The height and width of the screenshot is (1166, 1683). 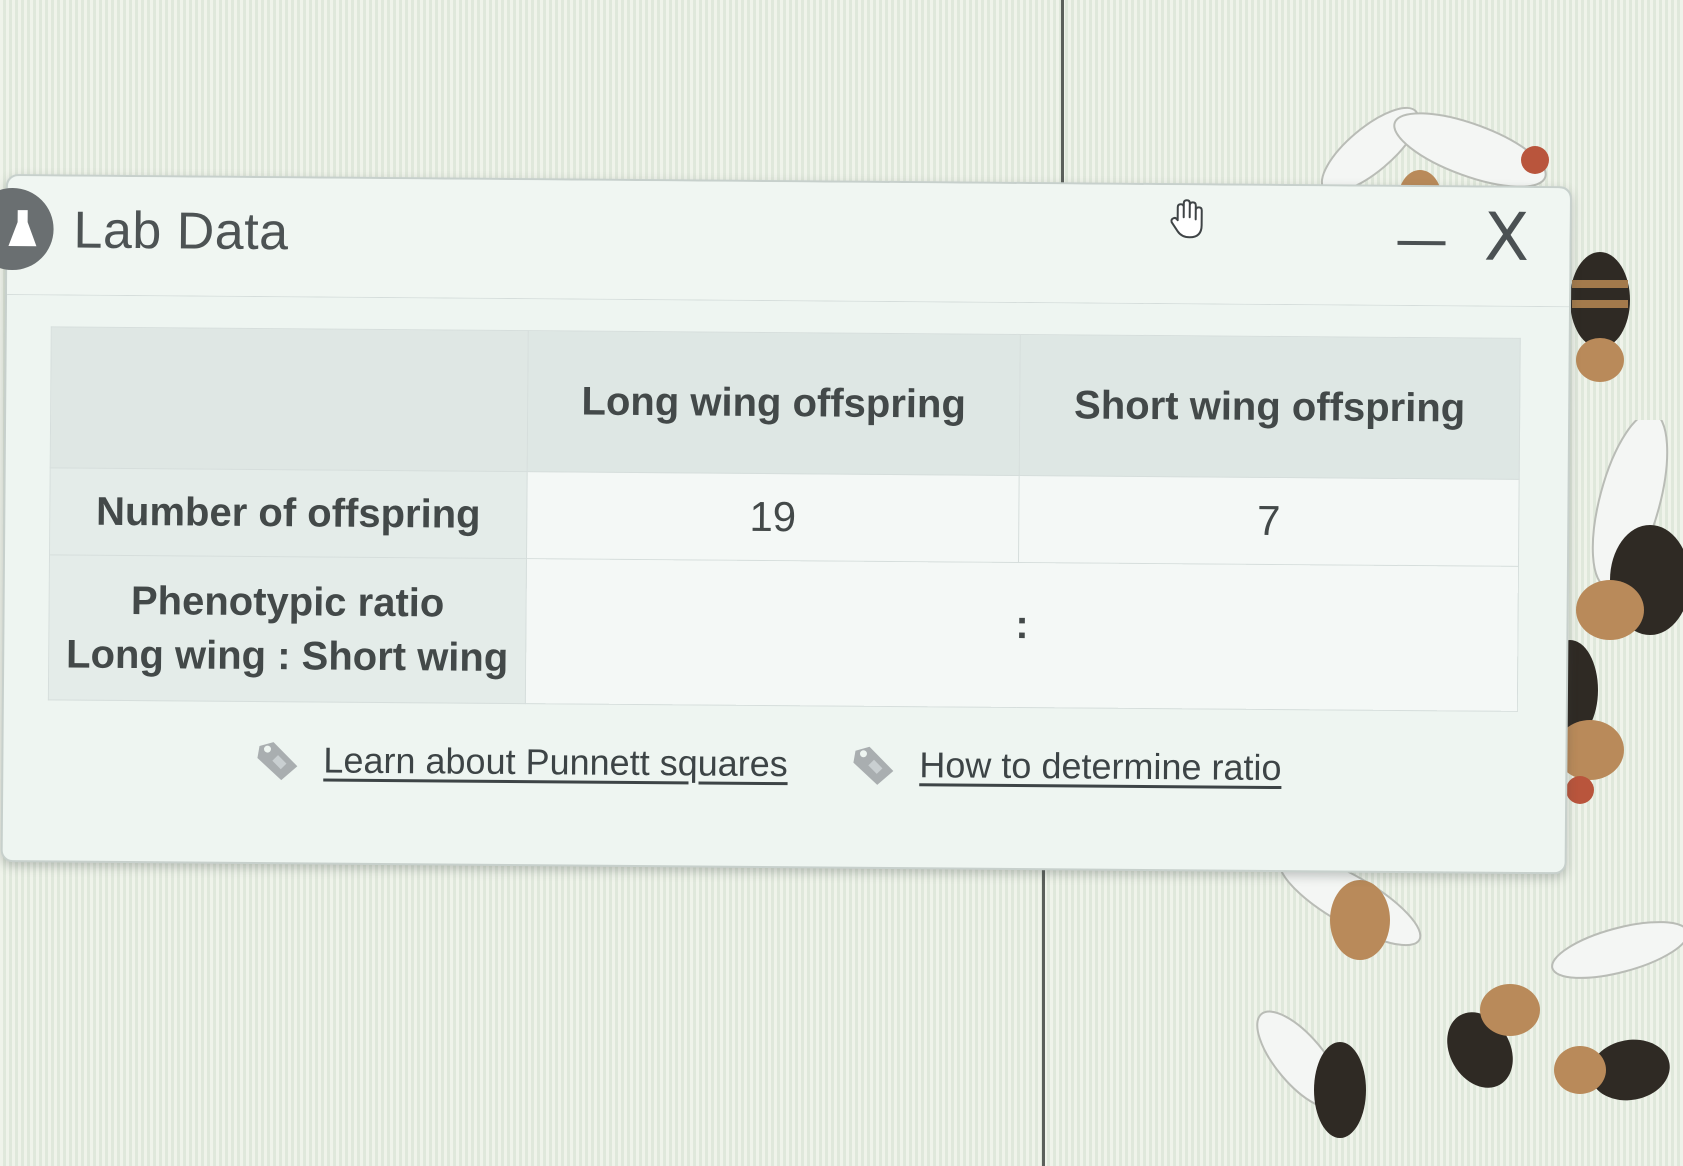 I want to click on phenotypic-ratio-input-area: :, so click(x=1022, y=635).